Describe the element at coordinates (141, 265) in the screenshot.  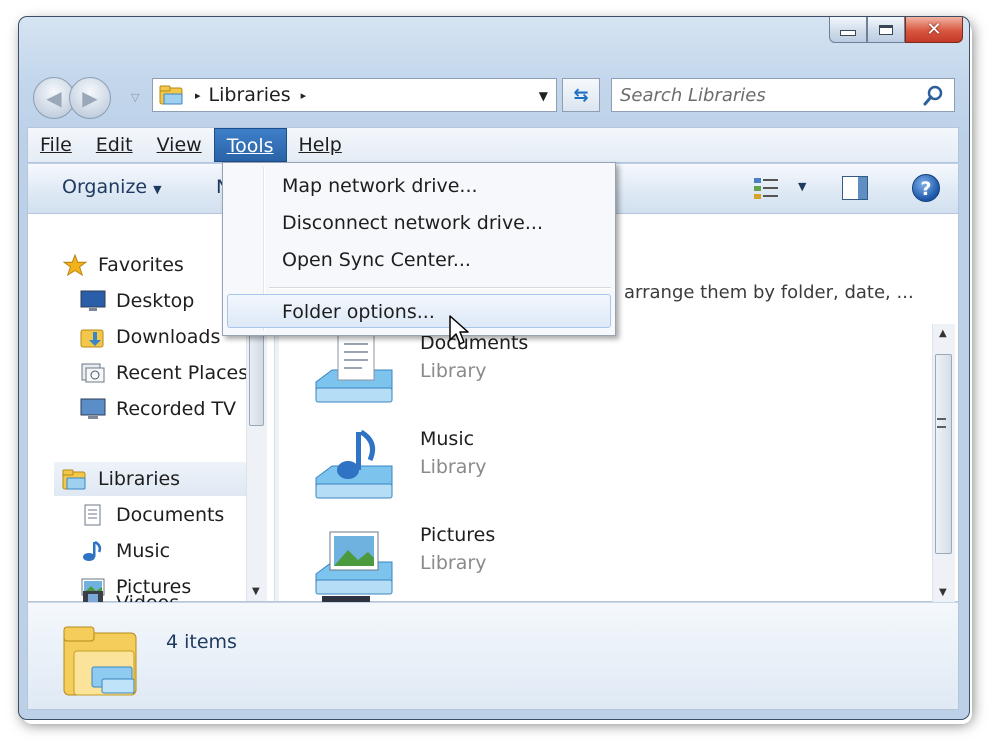
I see `nav-favorites-label: Favorites` at that location.